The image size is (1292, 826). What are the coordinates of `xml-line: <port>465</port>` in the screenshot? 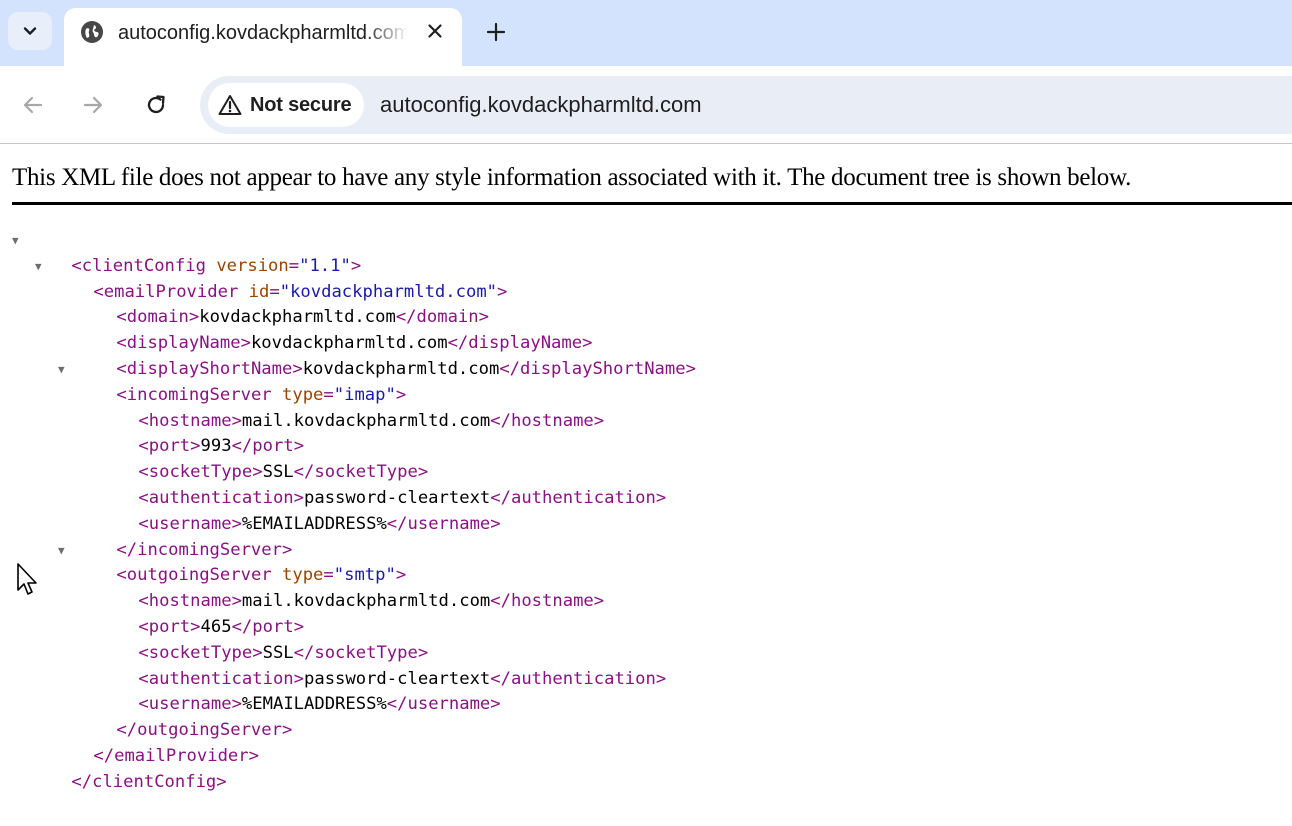 It's located at (221, 626).